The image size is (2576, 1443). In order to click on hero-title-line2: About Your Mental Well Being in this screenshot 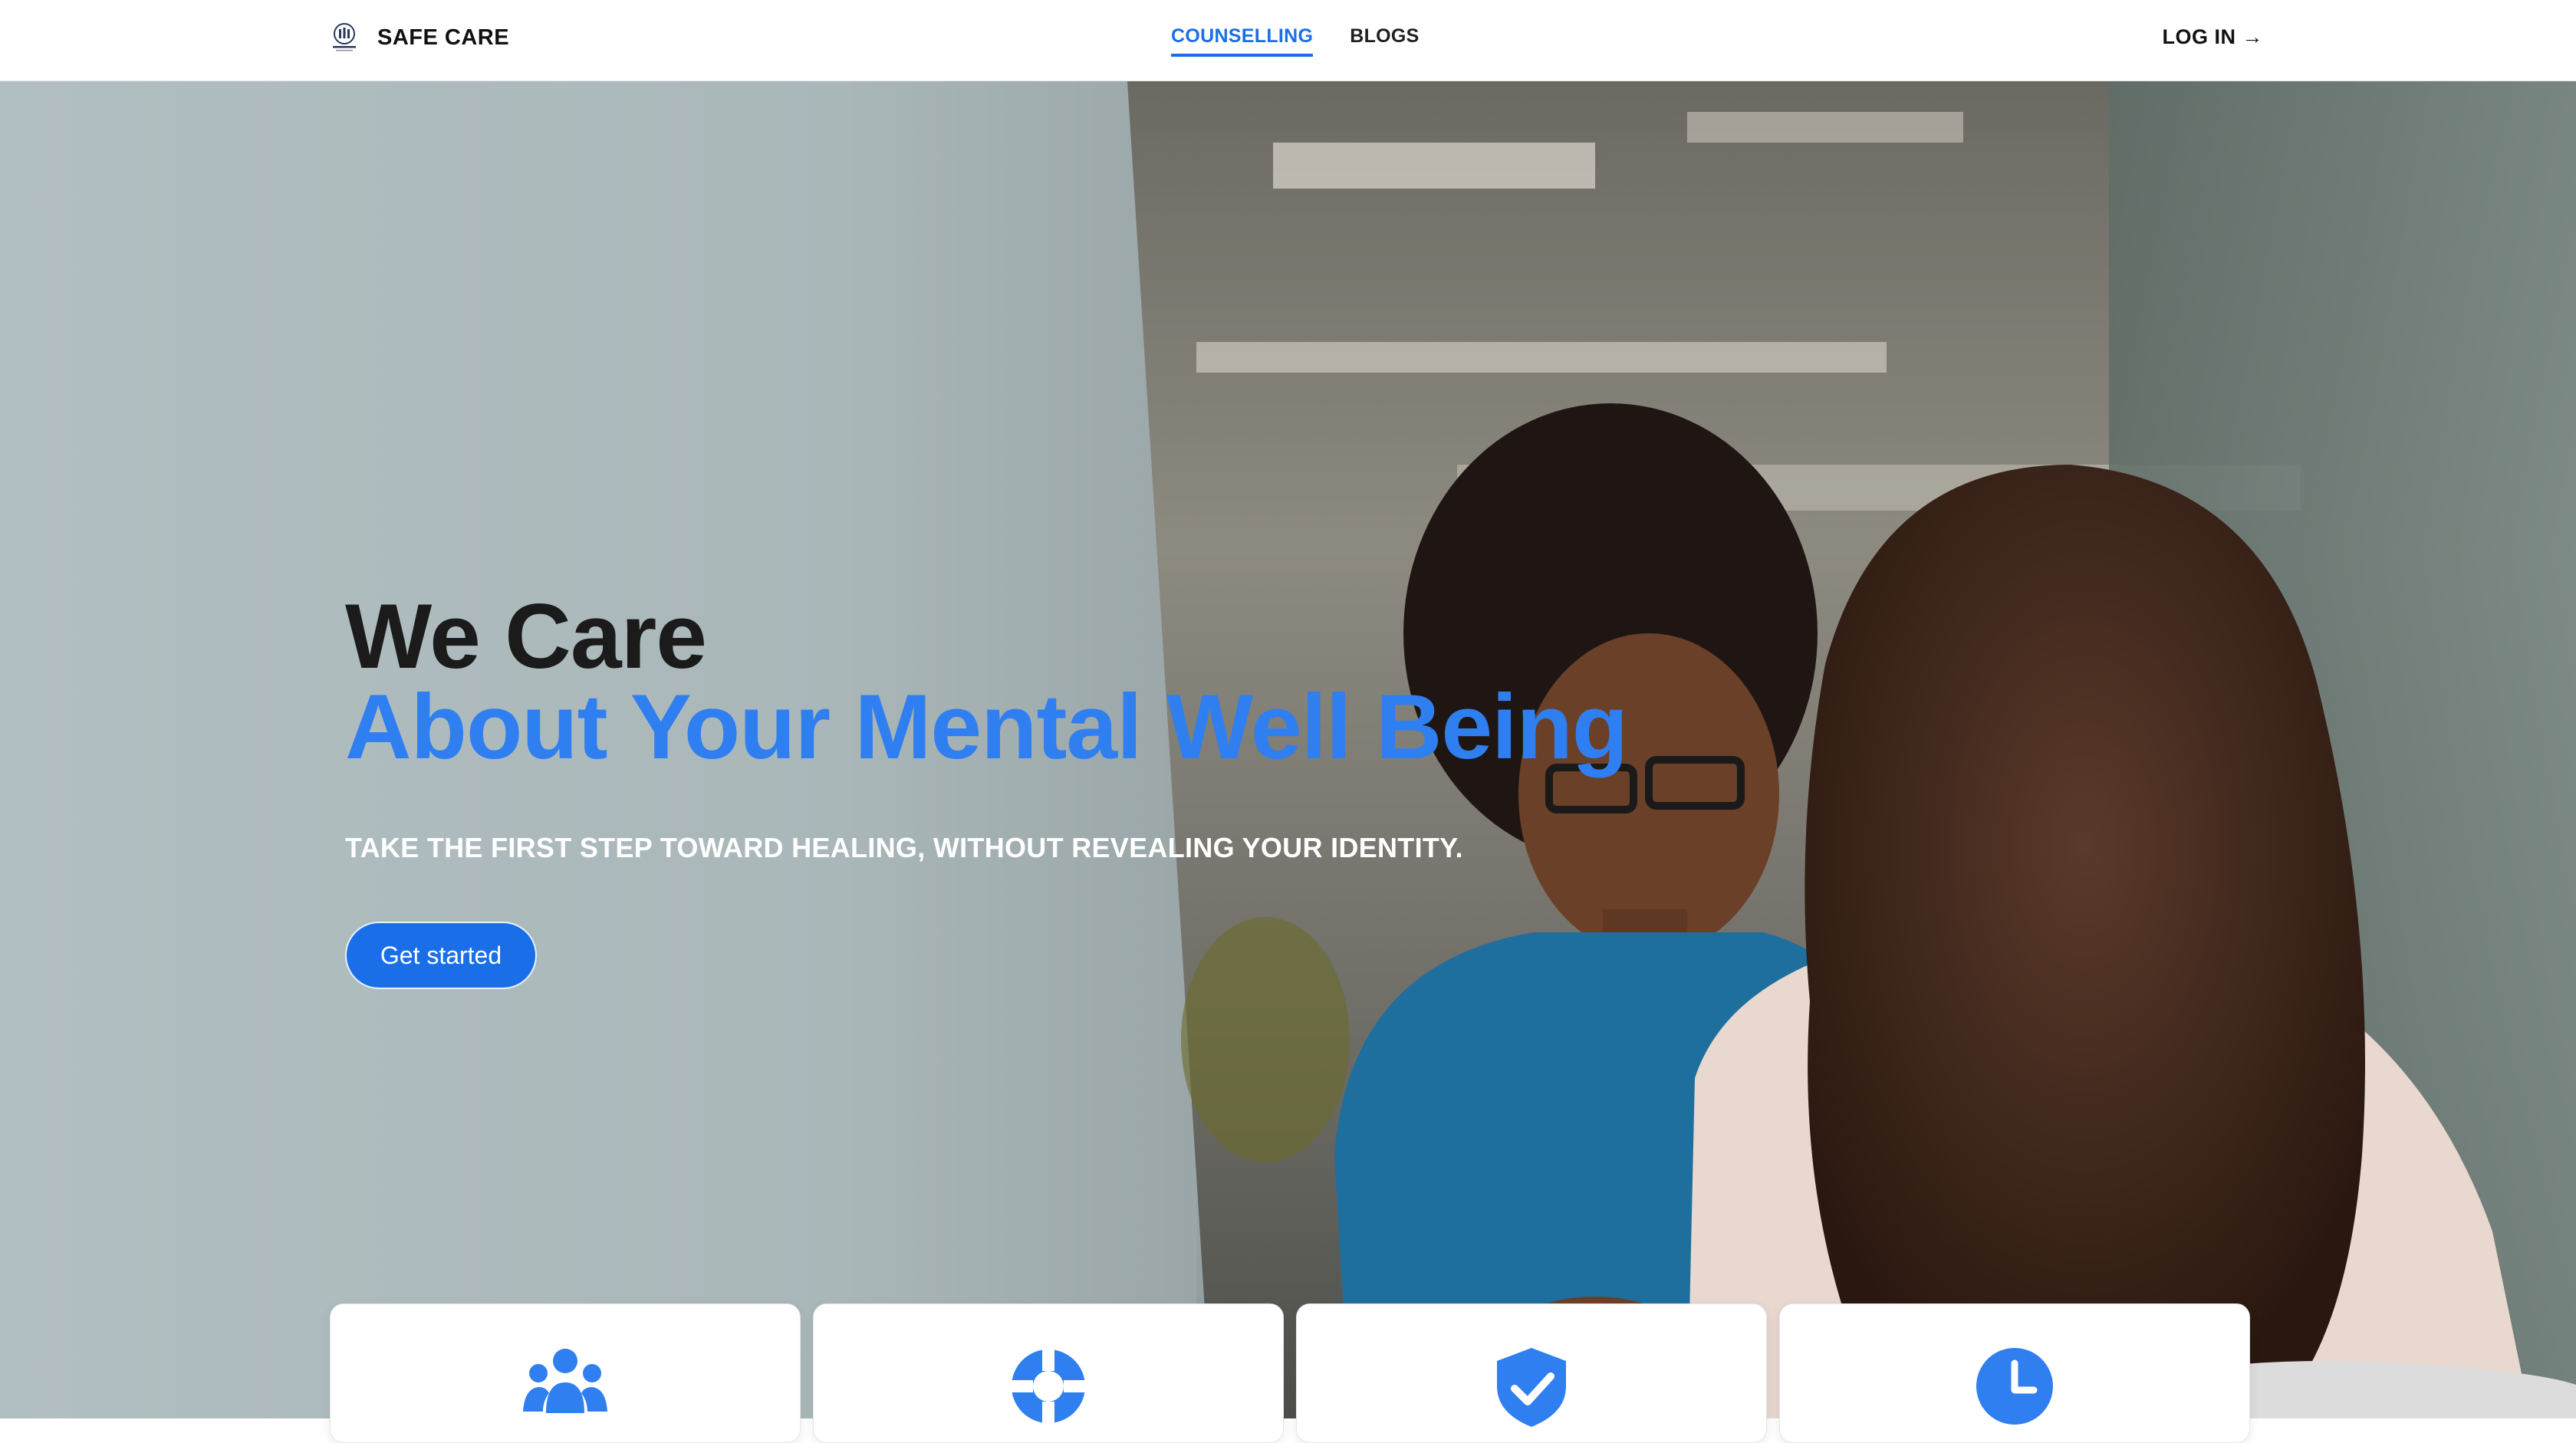, I will do `click(986, 727)`.